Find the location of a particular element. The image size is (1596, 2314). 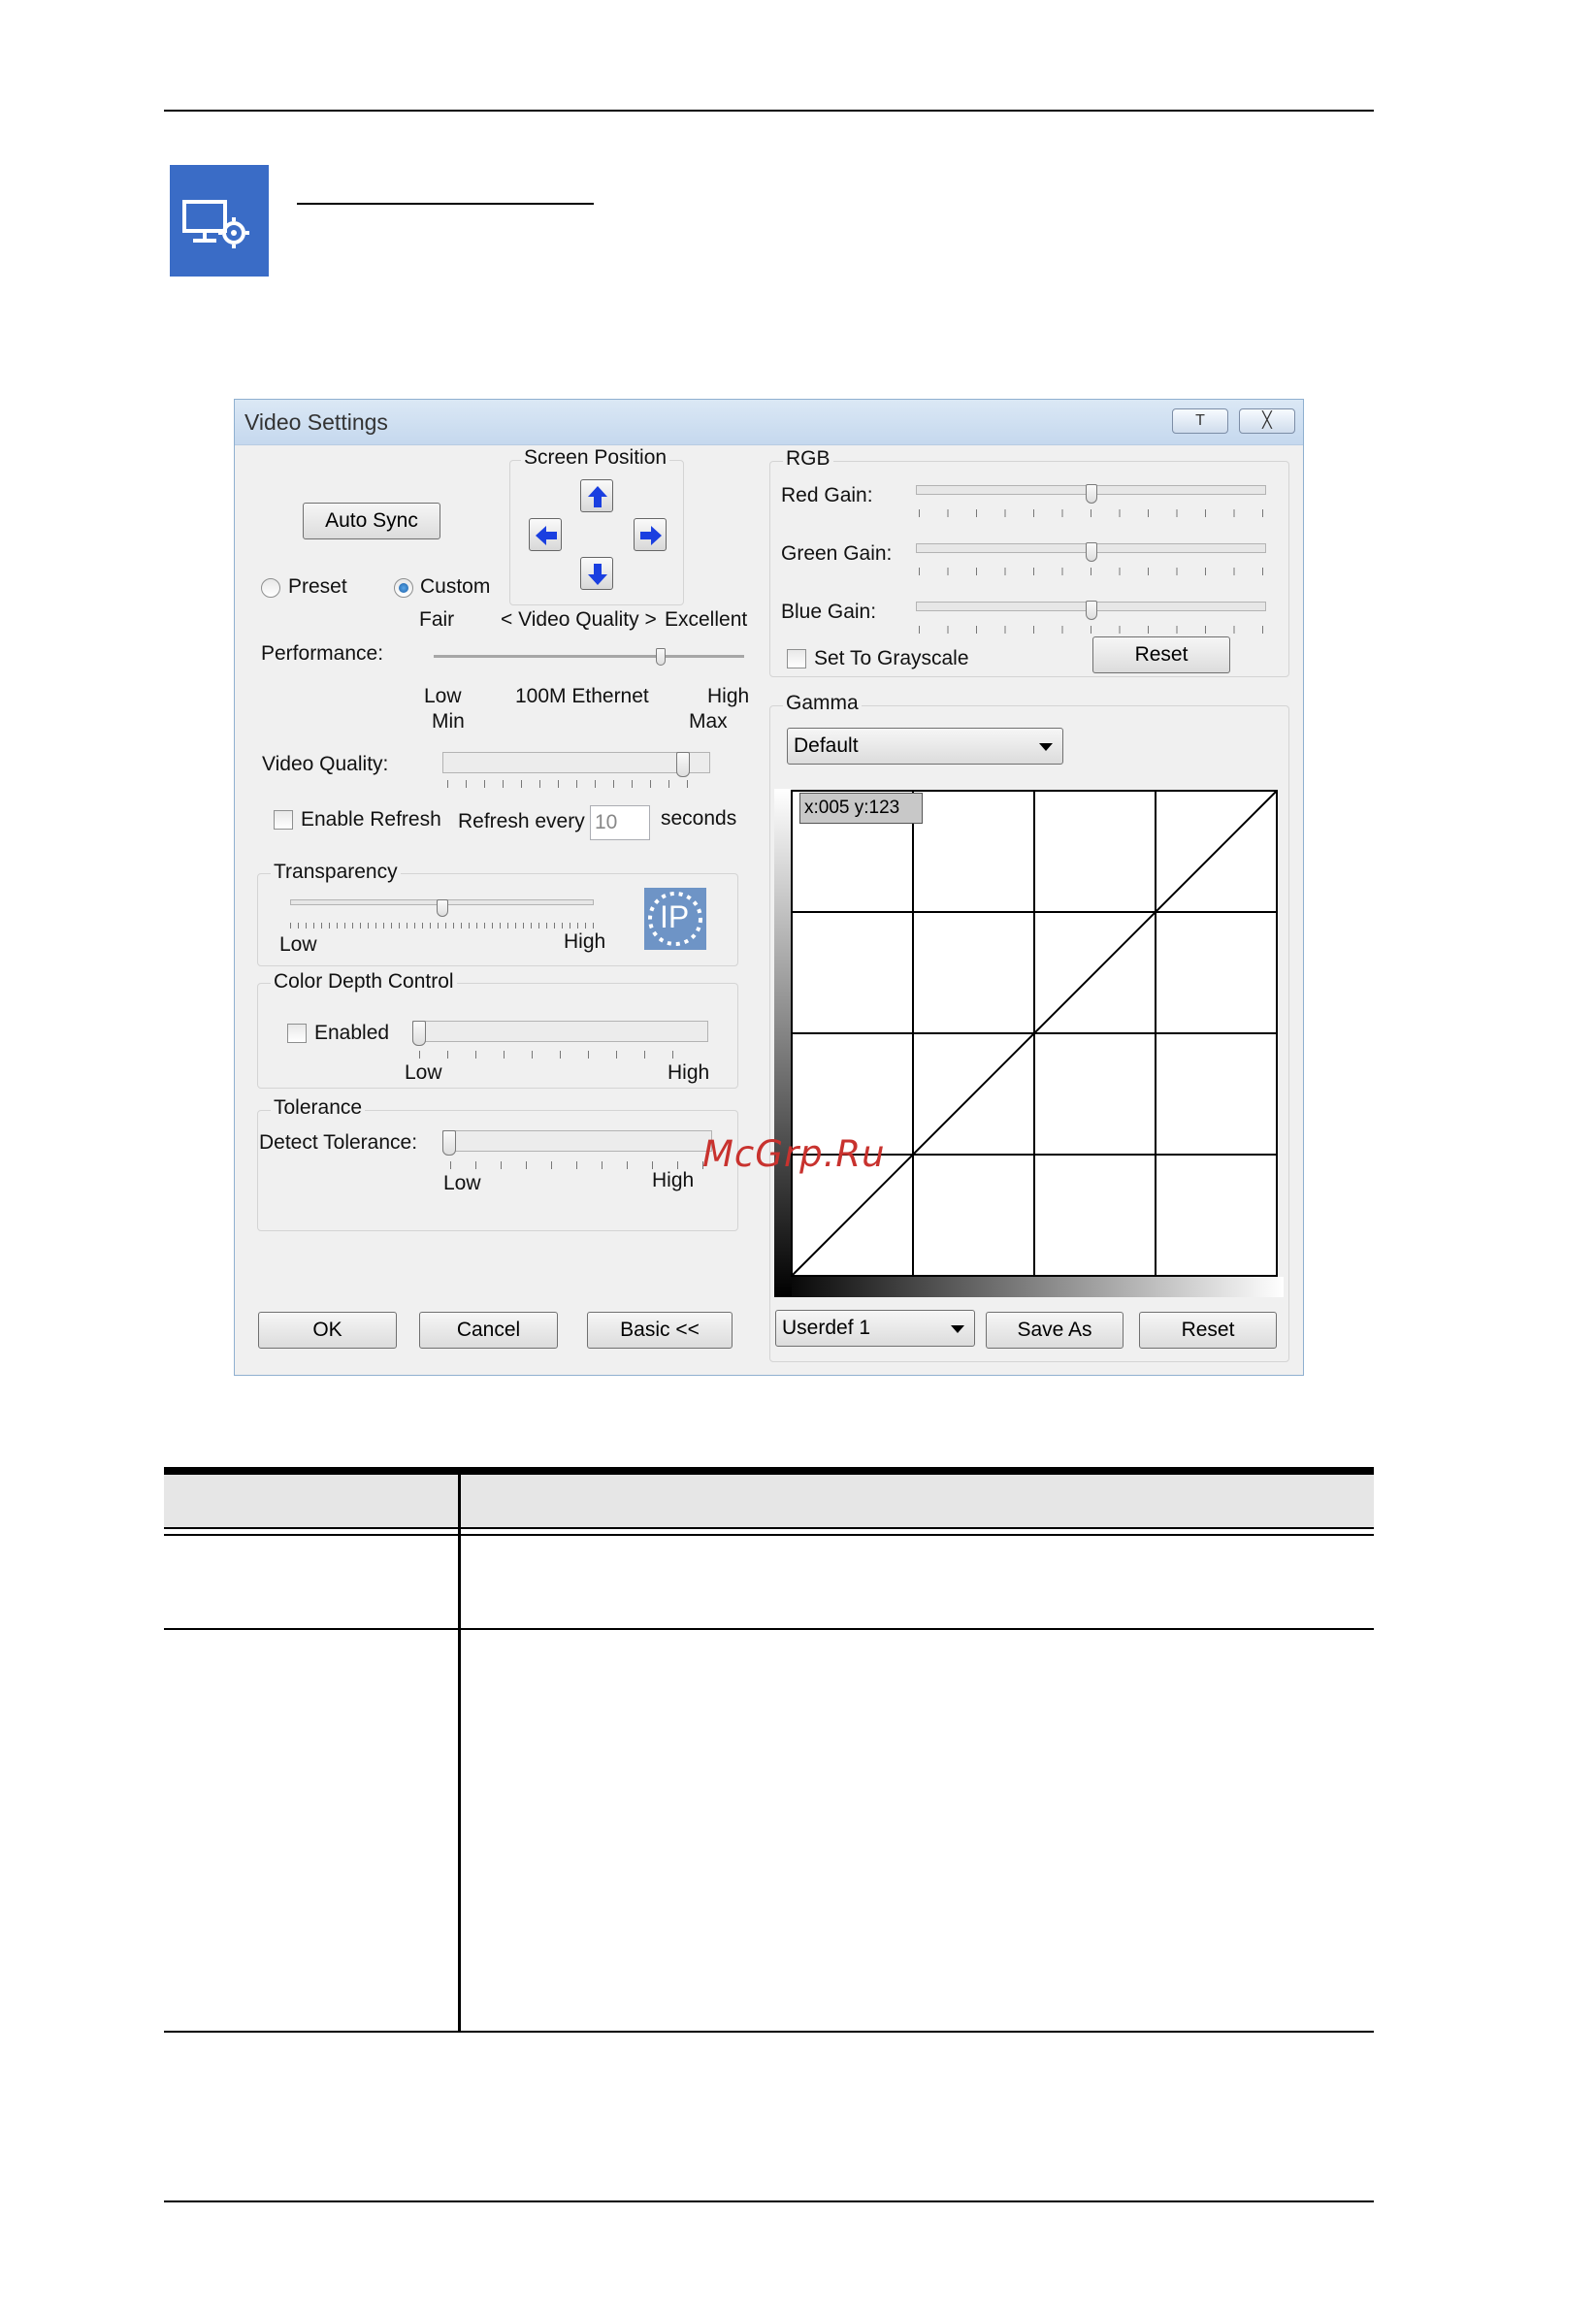

enable-refresh-label: Enable Refresh is located at coordinates (371, 819).